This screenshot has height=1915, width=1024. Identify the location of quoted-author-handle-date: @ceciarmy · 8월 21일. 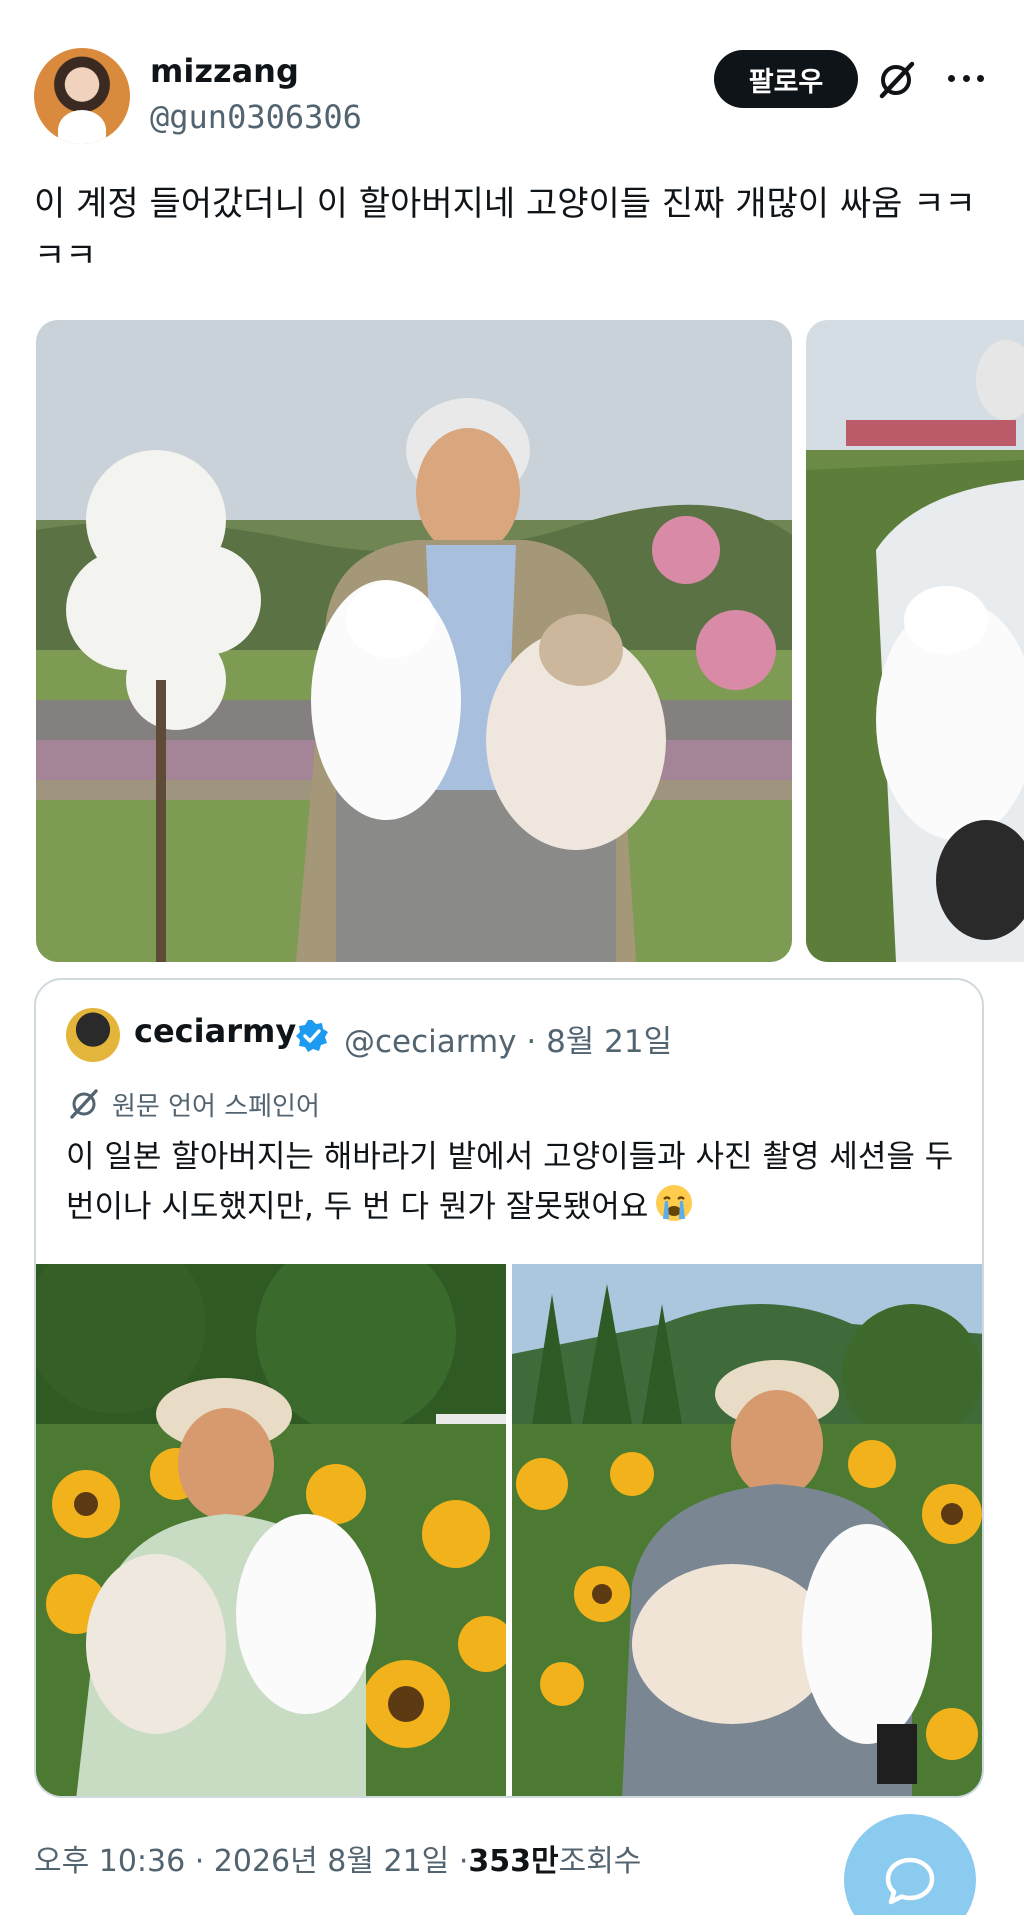
(508, 1042).